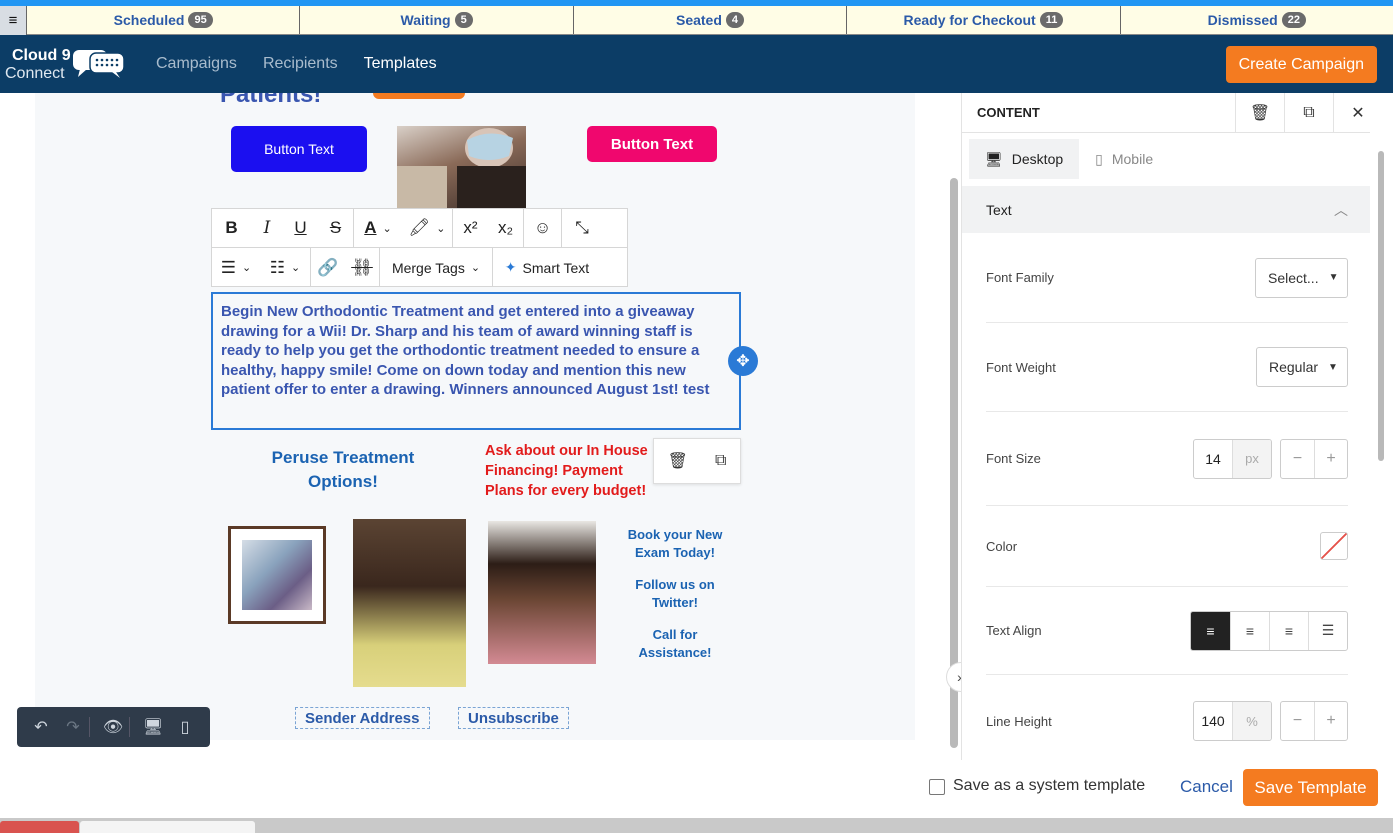  What do you see at coordinates (1259, 113) in the screenshot?
I see `delete-icon: 🗑` at bounding box center [1259, 113].